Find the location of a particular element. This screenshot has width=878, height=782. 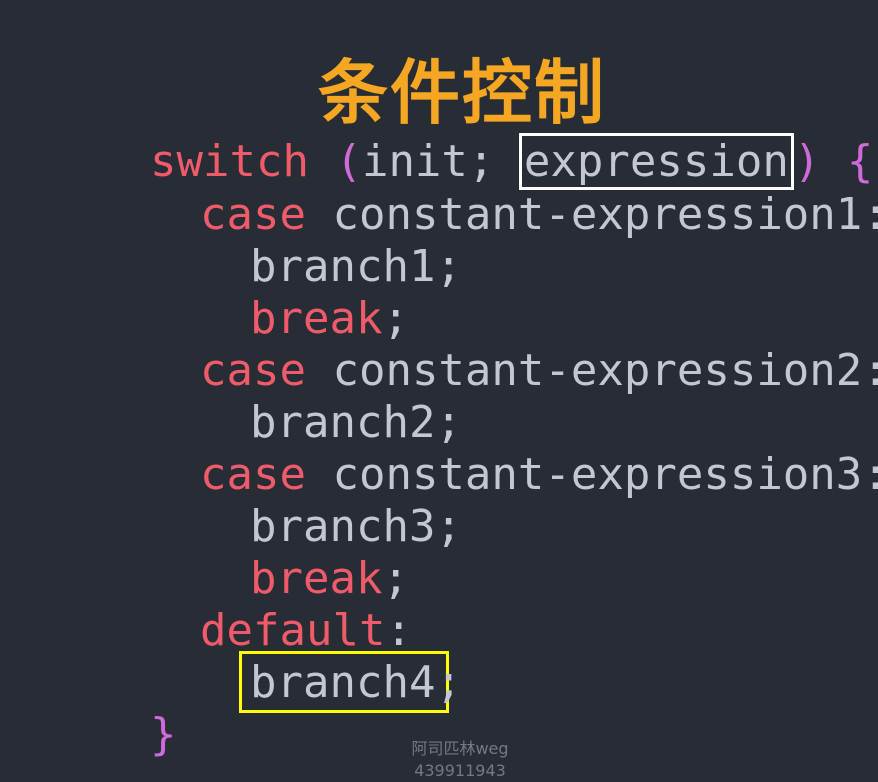

code-line-break1: break; is located at coordinates (329, 319).